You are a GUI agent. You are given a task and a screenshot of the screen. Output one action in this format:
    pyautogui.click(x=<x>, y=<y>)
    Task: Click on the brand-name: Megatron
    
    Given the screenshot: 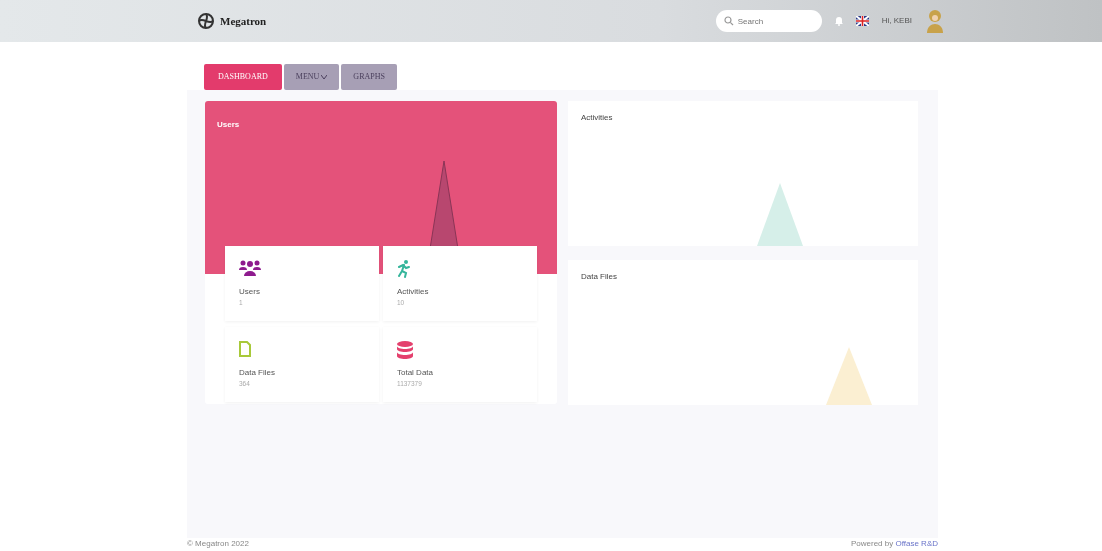 What is the action you would take?
    pyautogui.click(x=243, y=21)
    